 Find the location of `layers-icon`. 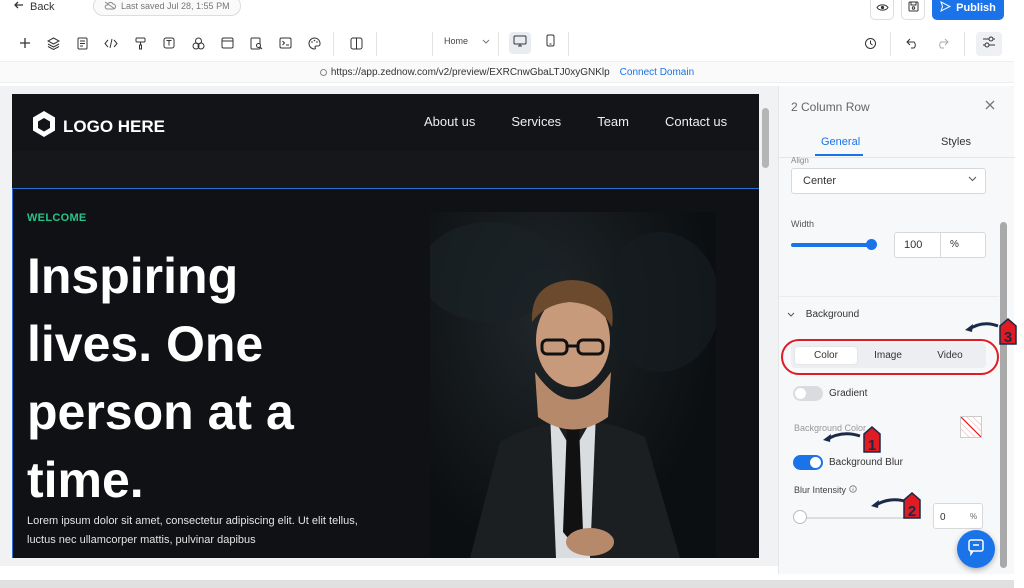

layers-icon is located at coordinates (53, 43).